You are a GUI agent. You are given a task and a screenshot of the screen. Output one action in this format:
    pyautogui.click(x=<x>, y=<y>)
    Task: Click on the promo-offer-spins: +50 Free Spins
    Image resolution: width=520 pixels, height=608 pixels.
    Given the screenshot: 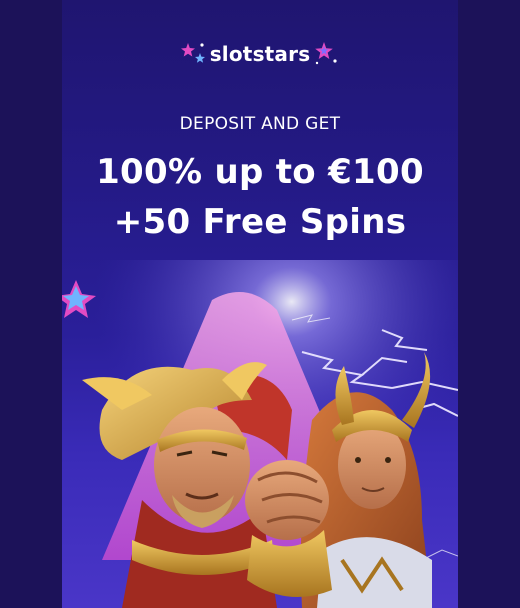 What is the action you would take?
    pyautogui.click(x=260, y=222)
    